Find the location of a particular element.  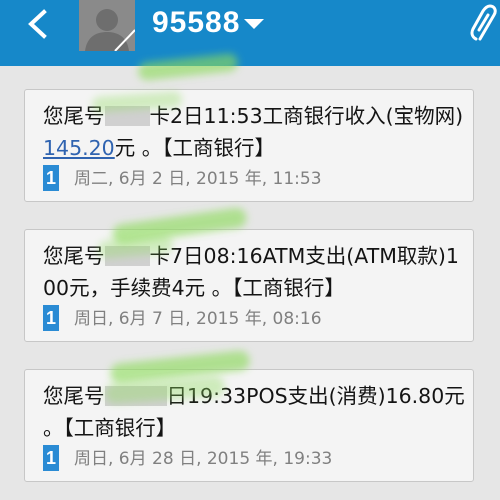

amount-link: 145.20 is located at coordinates (79, 148).